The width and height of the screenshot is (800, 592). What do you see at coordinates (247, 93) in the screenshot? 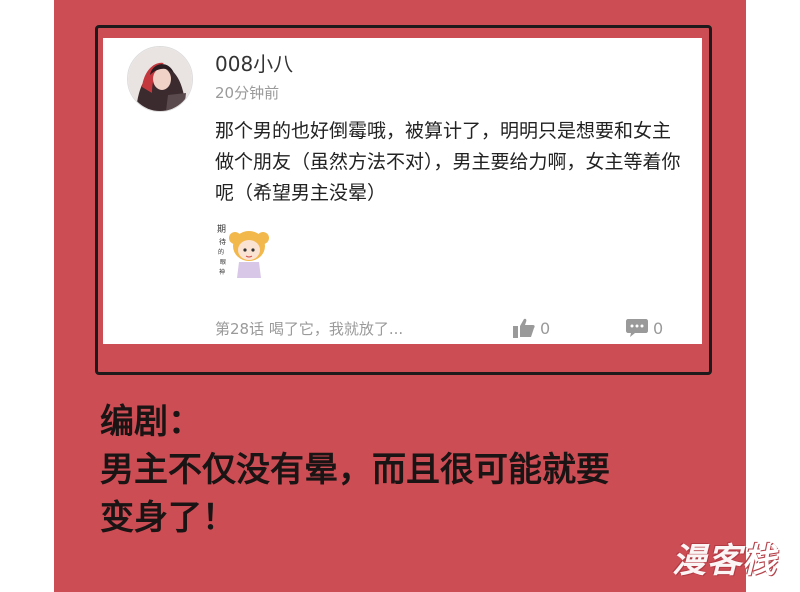
I see `comment-timestamp: 20分钟前` at bounding box center [247, 93].